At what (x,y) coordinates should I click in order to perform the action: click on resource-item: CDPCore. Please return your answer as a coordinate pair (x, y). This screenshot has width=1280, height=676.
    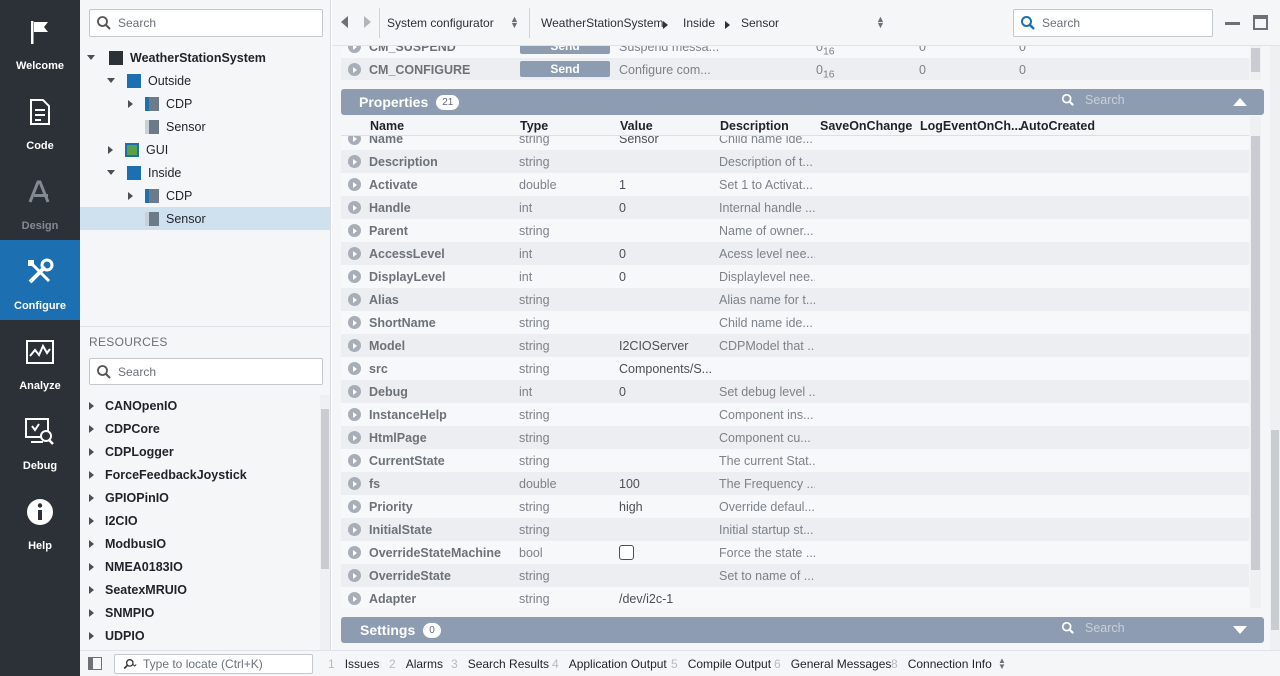
    Looking at the image, I should click on (198, 428).